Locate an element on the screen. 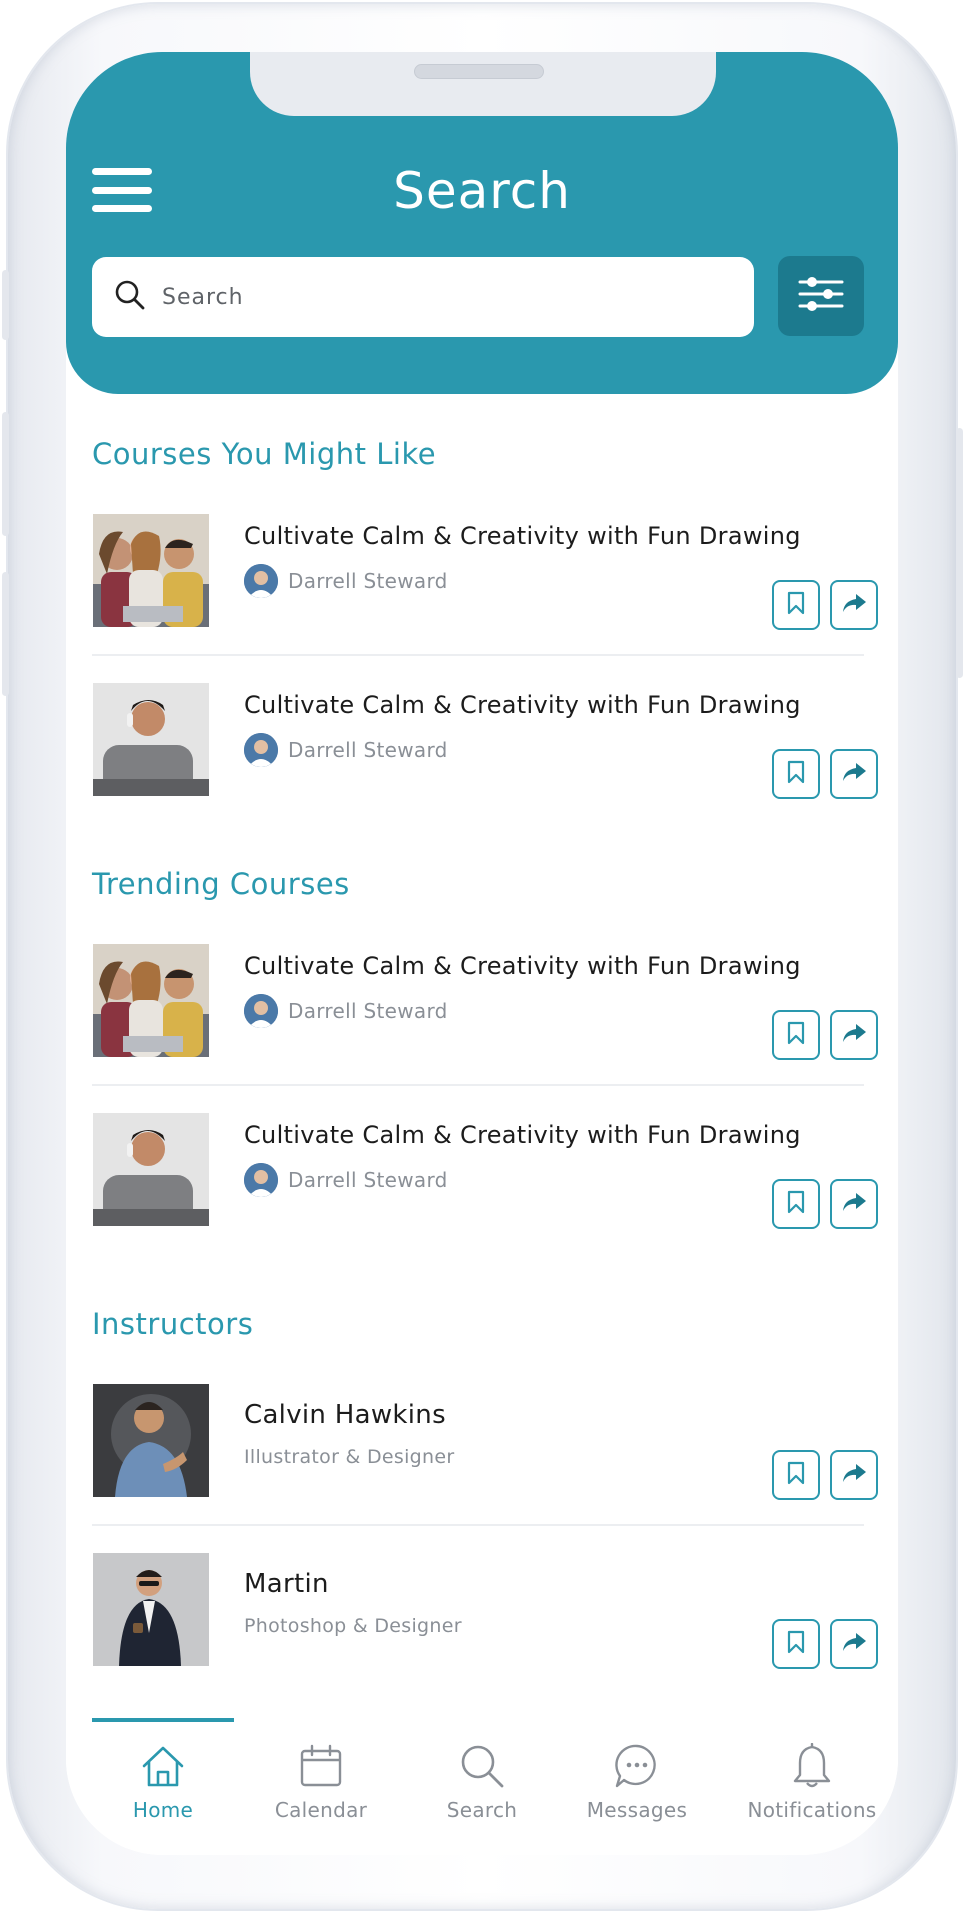 The image size is (965, 1919). search-field is located at coordinates (423, 297).